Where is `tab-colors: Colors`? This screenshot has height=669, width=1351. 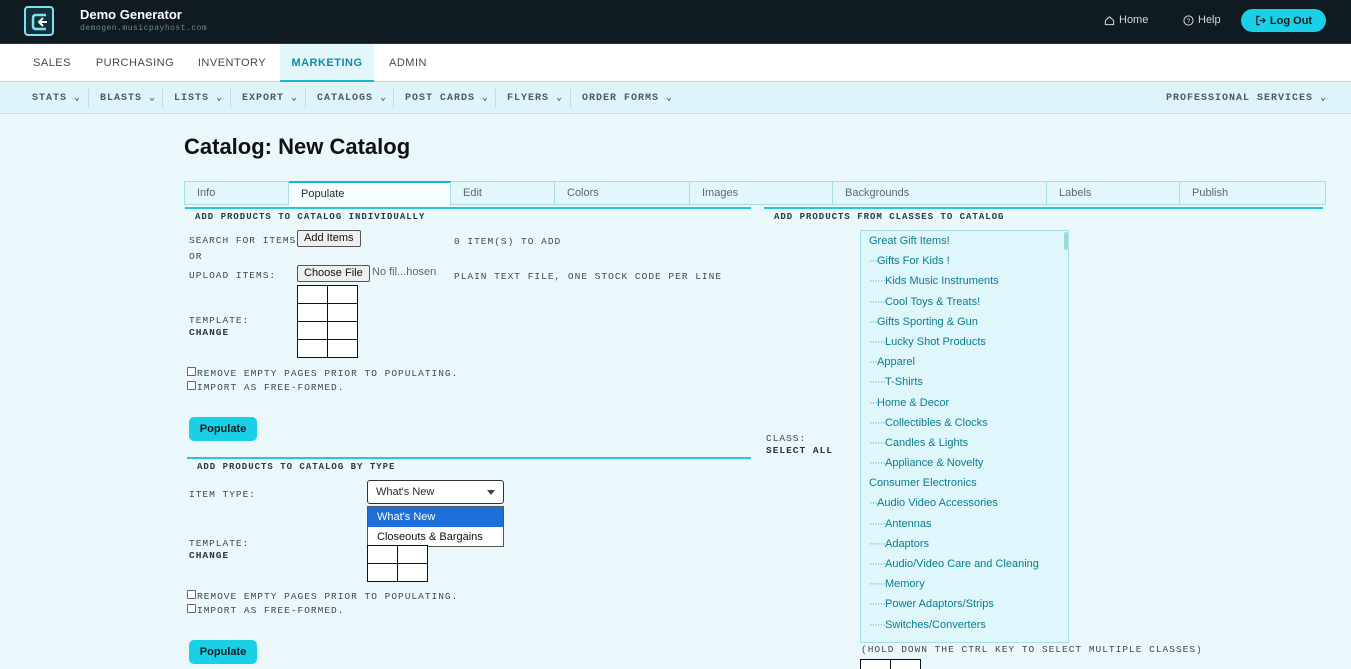 tab-colors: Colors is located at coordinates (622, 193).